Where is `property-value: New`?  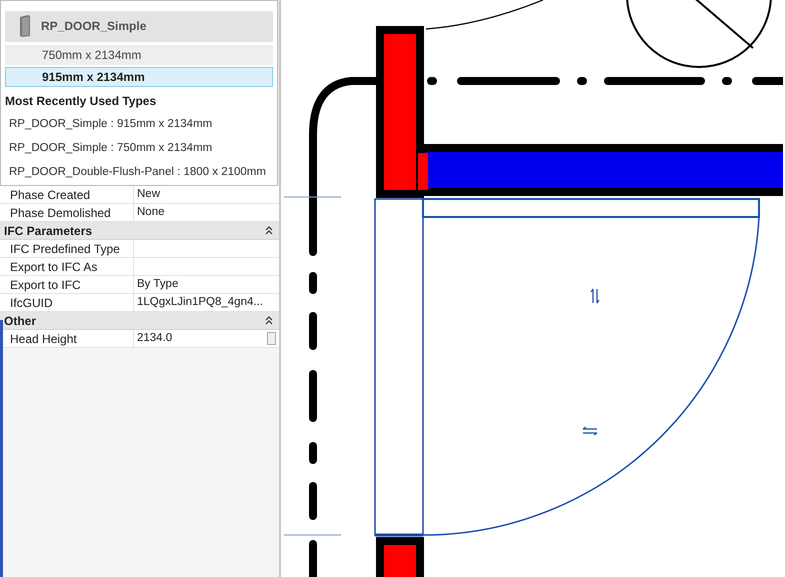
property-value: New is located at coordinates (148, 194).